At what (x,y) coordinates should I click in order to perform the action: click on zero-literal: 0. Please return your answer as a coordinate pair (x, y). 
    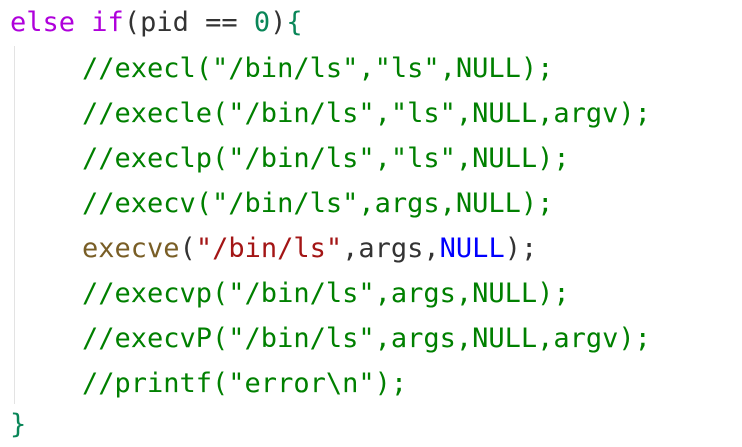
    Looking at the image, I should click on (262, 22).